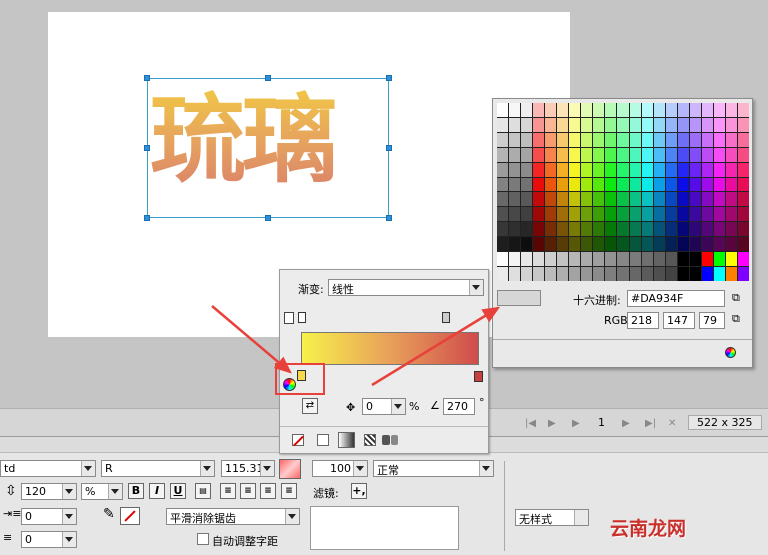 This screenshot has height=555, width=768. I want to click on align-left-icon: ≡, so click(228, 491).